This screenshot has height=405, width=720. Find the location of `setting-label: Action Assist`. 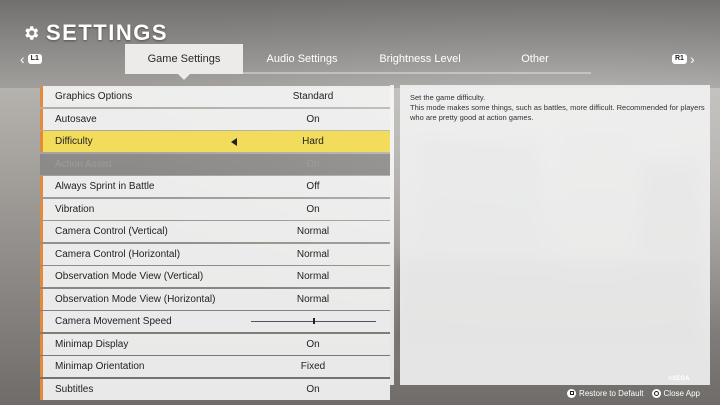

setting-label: Action Assist is located at coordinates (83, 164).